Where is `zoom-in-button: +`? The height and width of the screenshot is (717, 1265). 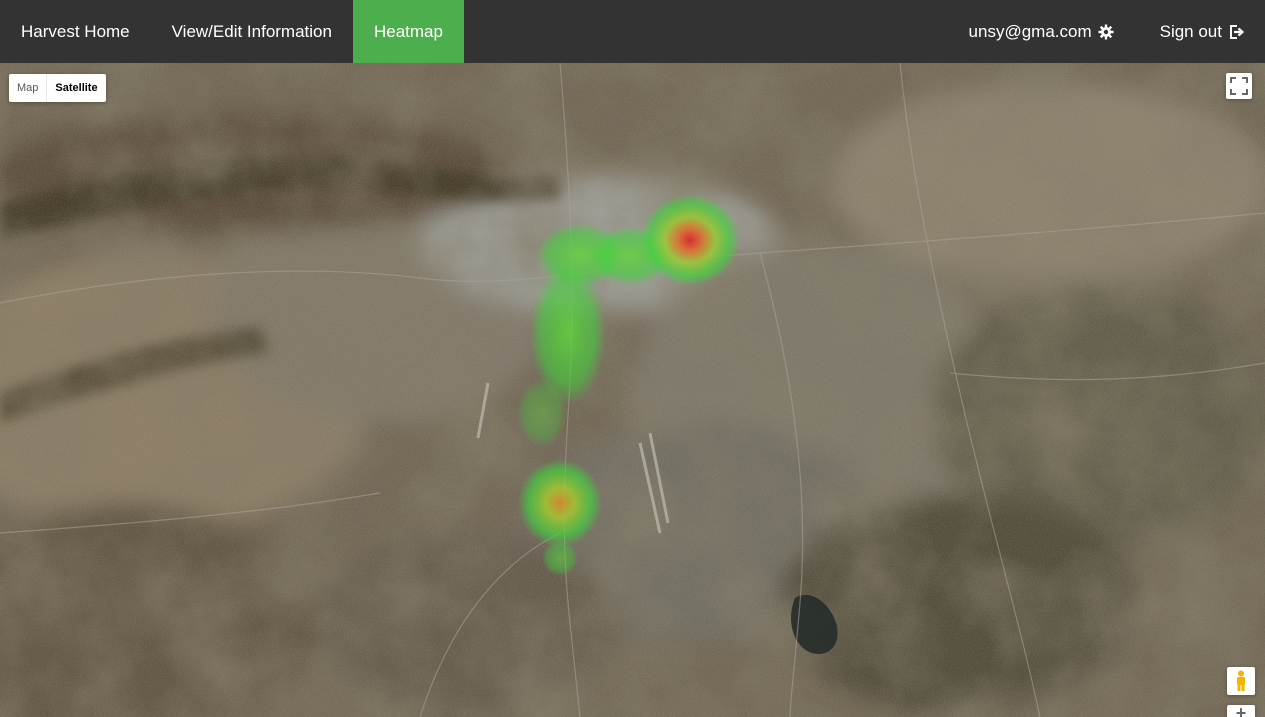 zoom-in-button: + is located at coordinates (1241, 711).